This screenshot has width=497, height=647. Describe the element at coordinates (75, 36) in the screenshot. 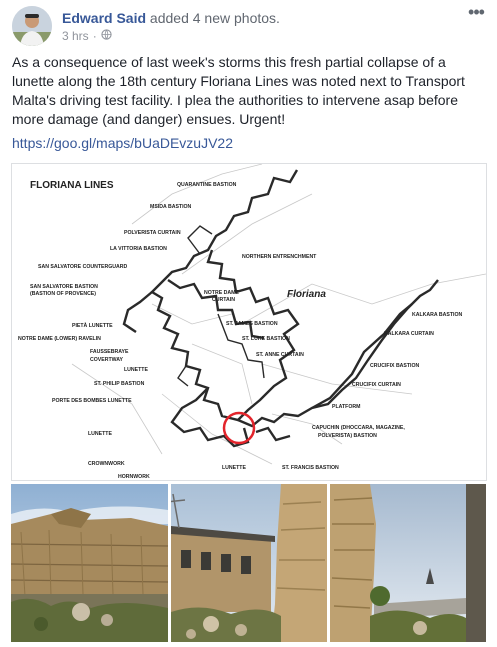

I see `post-time: 3 hrs` at that location.